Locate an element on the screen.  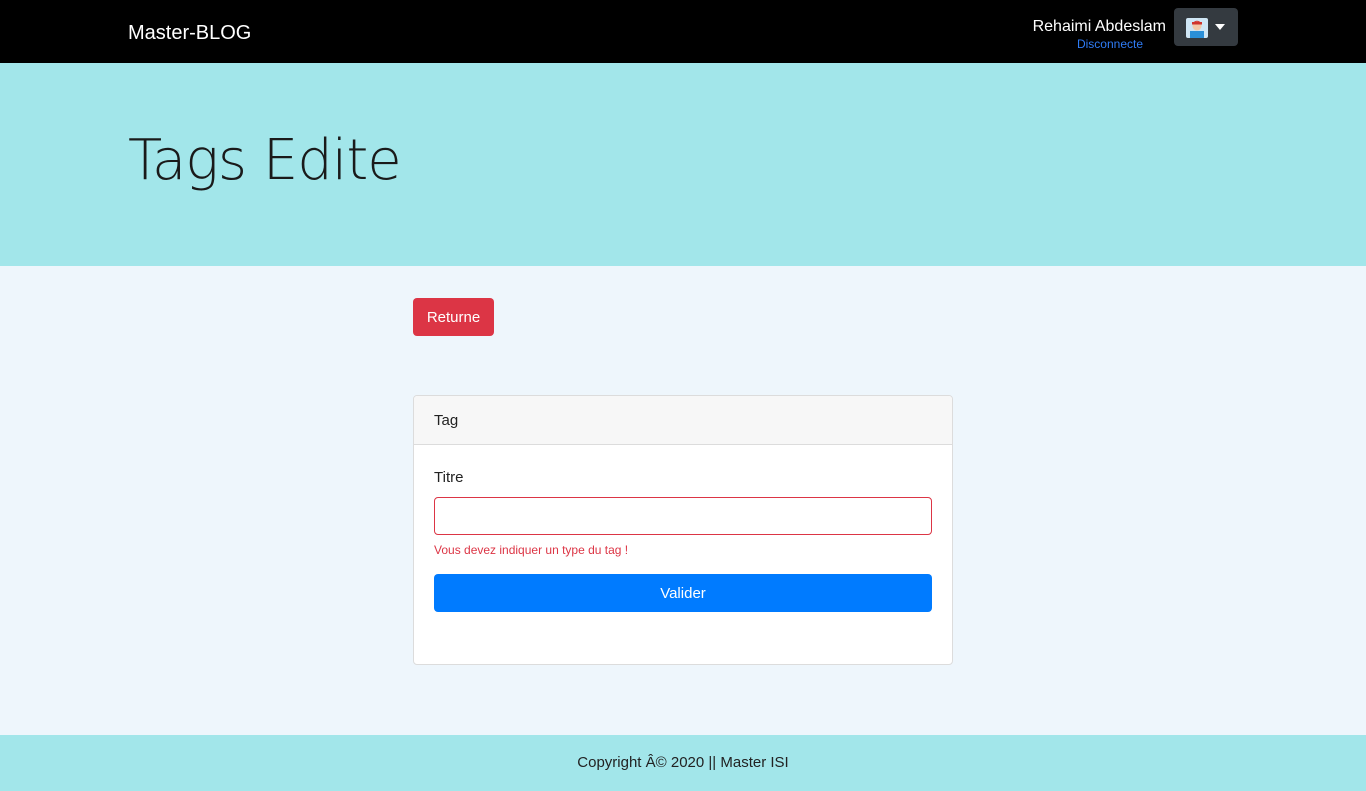
title-field-label: Titre is located at coordinates (449, 477).